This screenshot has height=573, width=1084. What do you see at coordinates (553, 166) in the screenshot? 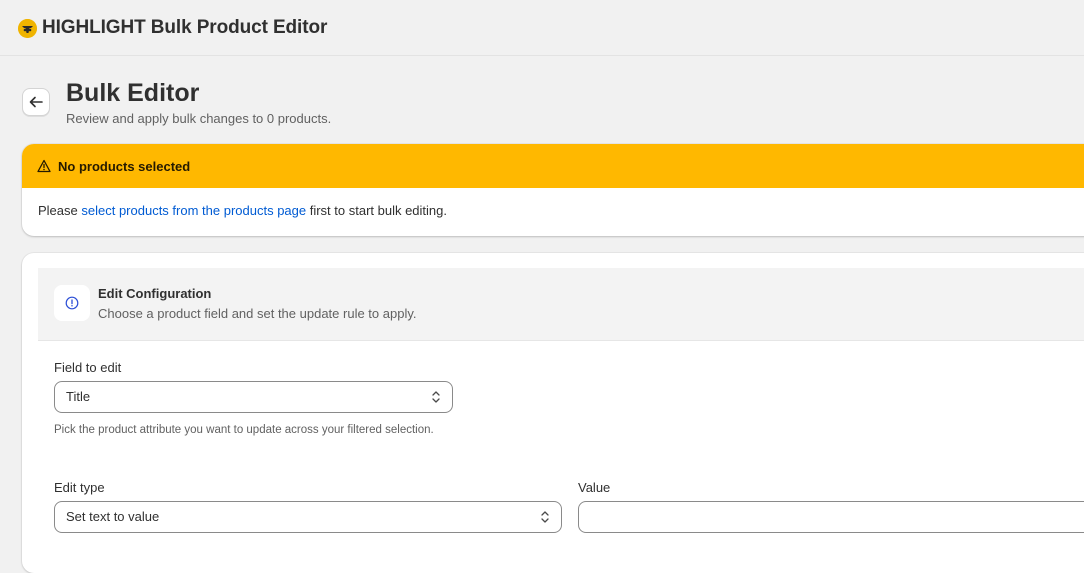
I see `banner-header: No products selected` at bounding box center [553, 166].